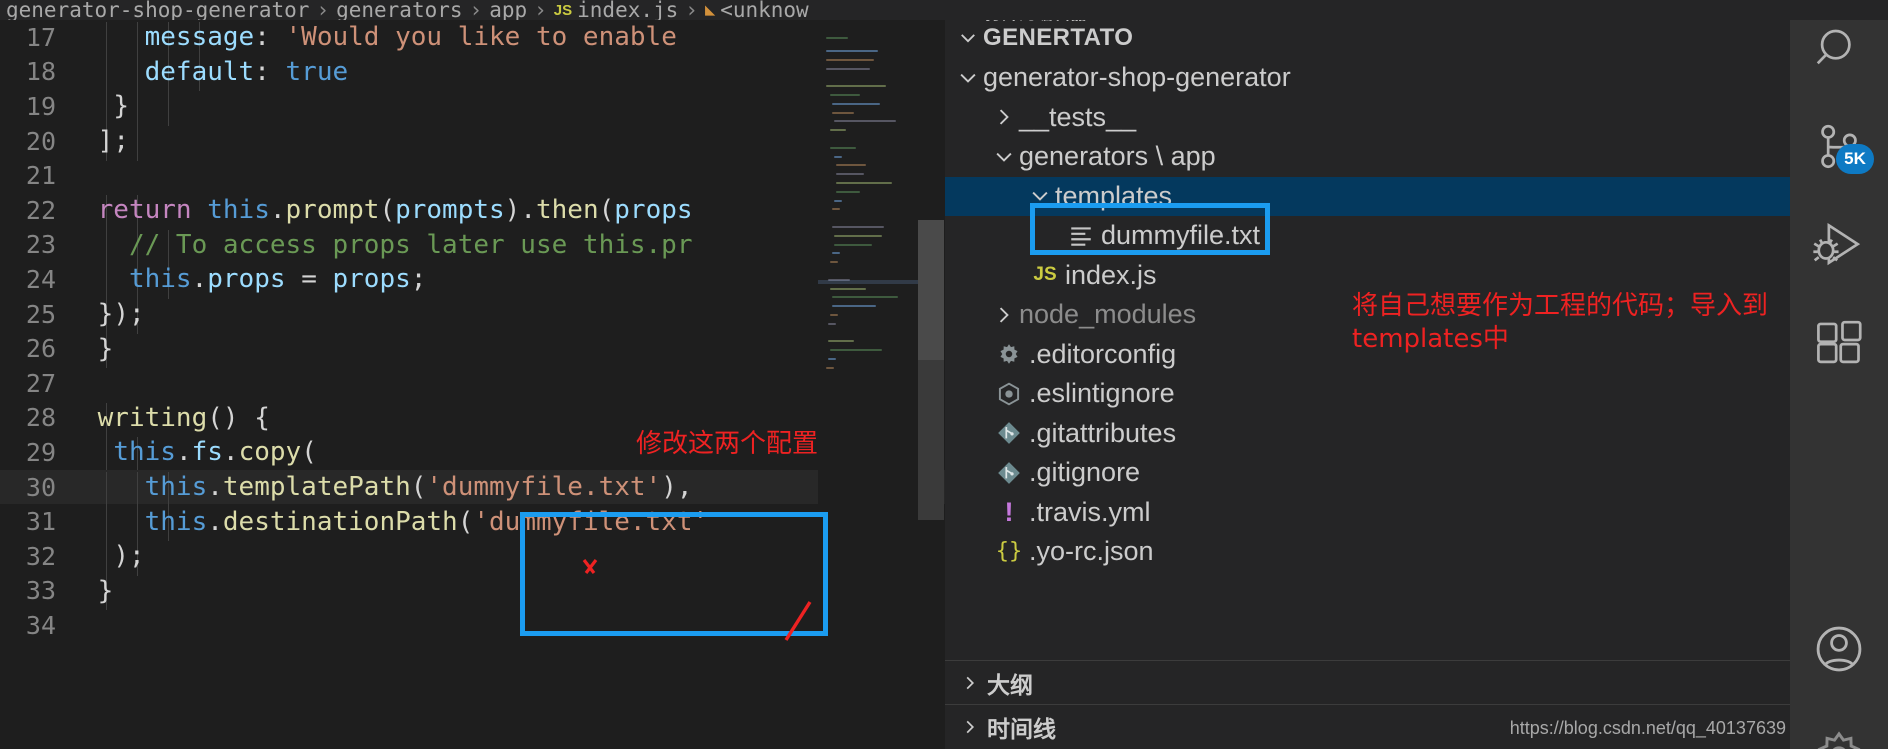 This screenshot has height=749, width=1888. I want to click on json-file-icon: {}, so click(1009, 552).